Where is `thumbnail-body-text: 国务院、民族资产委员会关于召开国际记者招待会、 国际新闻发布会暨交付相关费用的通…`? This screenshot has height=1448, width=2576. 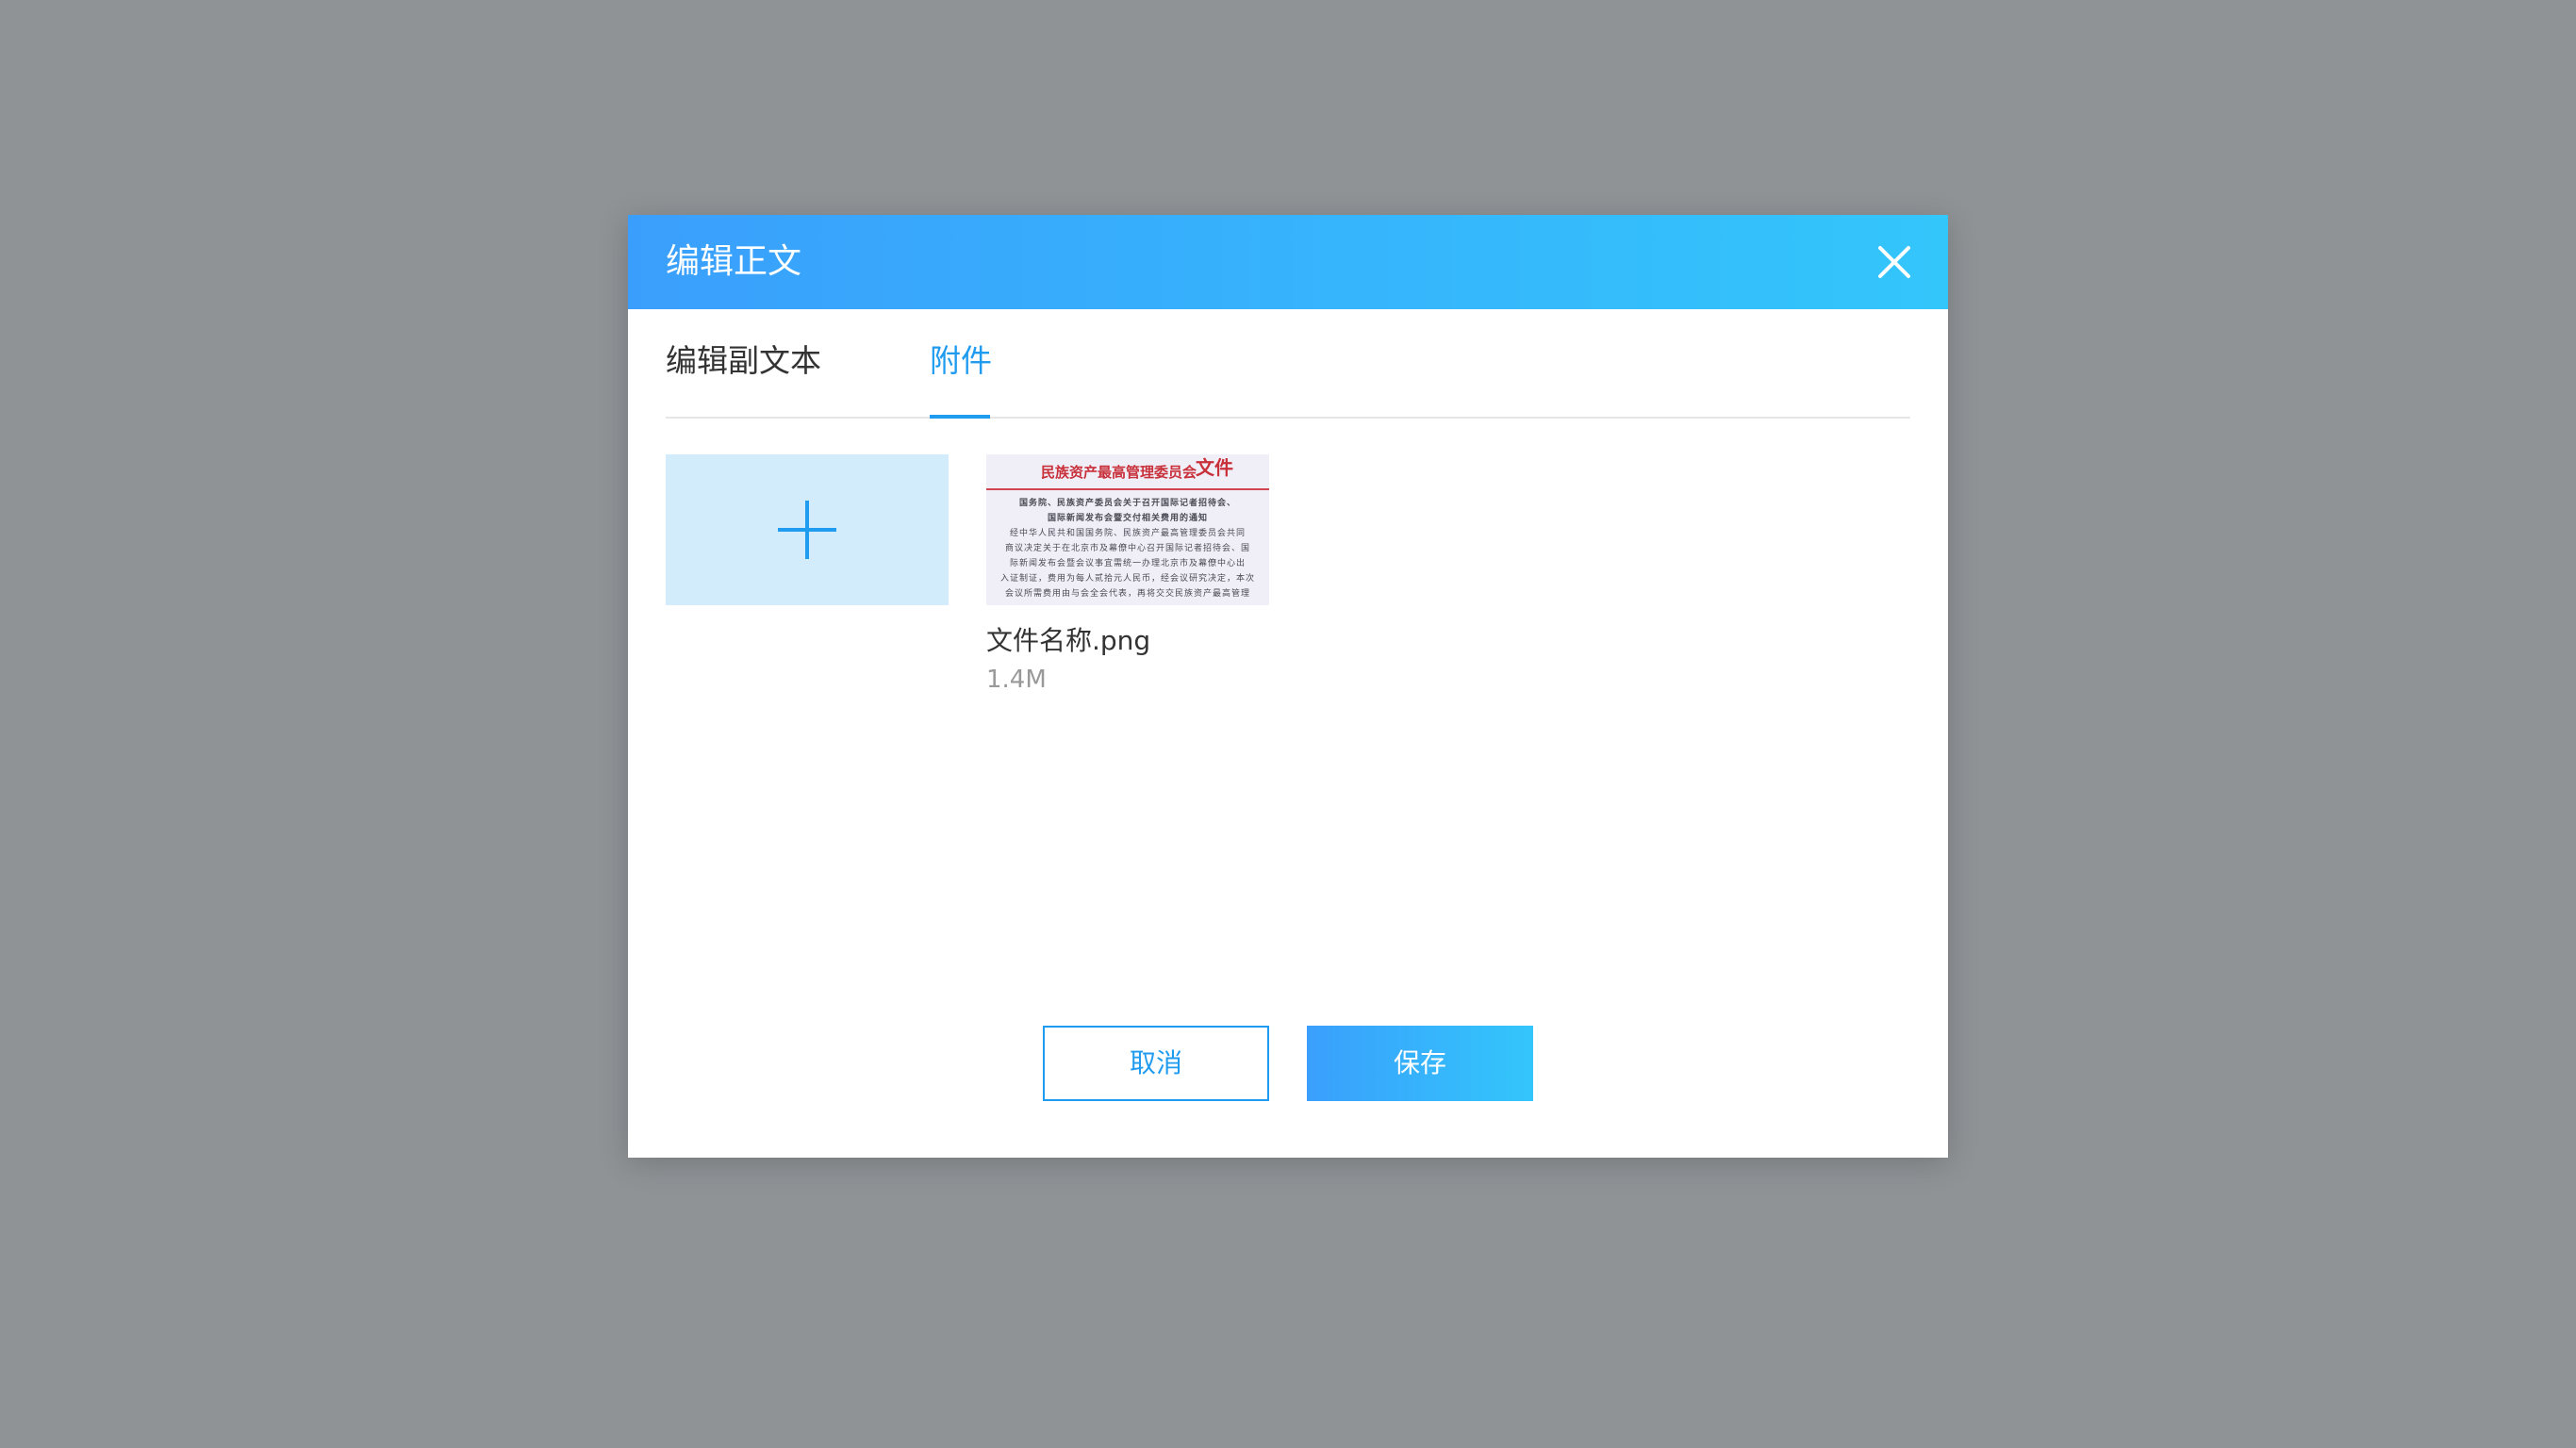 thumbnail-body-text: 国务院、民族资产委员会关于召开国际记者招待会、 国际新闻发布会暨交付相关费用的通… is located at coordinates (1127, 548).